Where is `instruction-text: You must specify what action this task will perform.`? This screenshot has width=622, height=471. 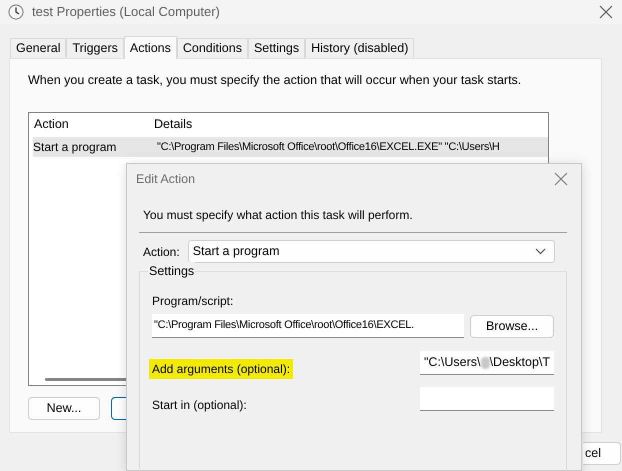
instruction-text: You must specify what action this task will perform. is located at coordinates (278, 215).